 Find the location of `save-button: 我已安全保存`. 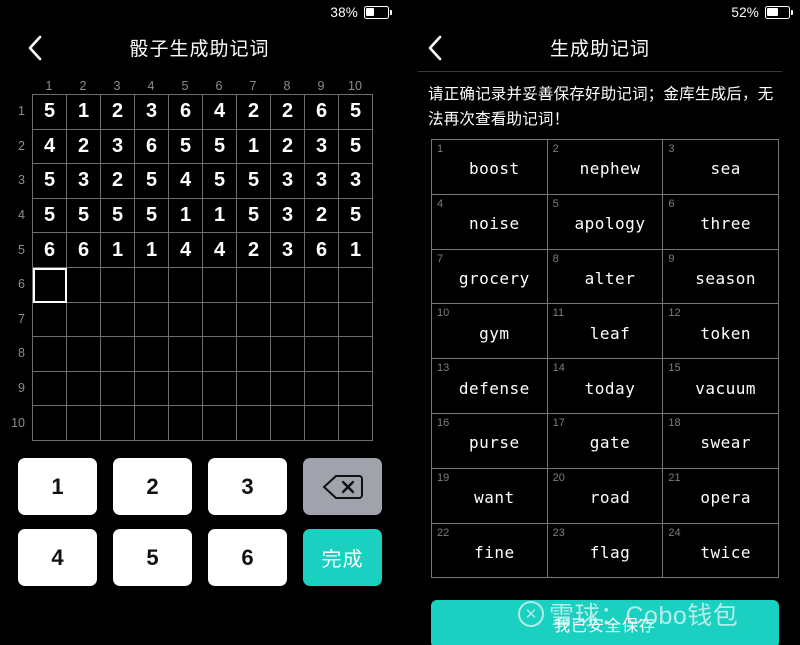

save-button: 我已安全保存 is located at coordinates (605, 622).